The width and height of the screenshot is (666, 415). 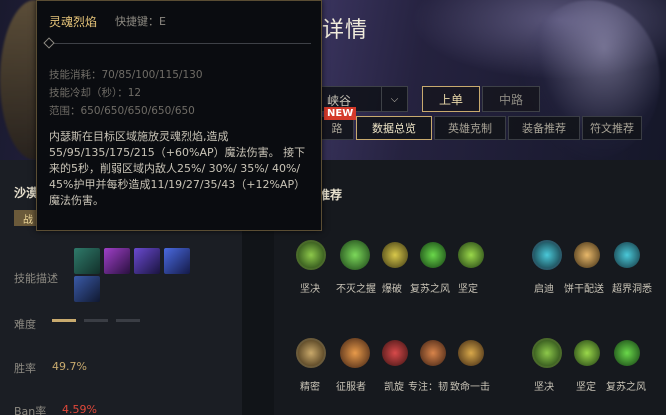 I want to click on lane-top-button: 上单, so click(x=451, y=99).